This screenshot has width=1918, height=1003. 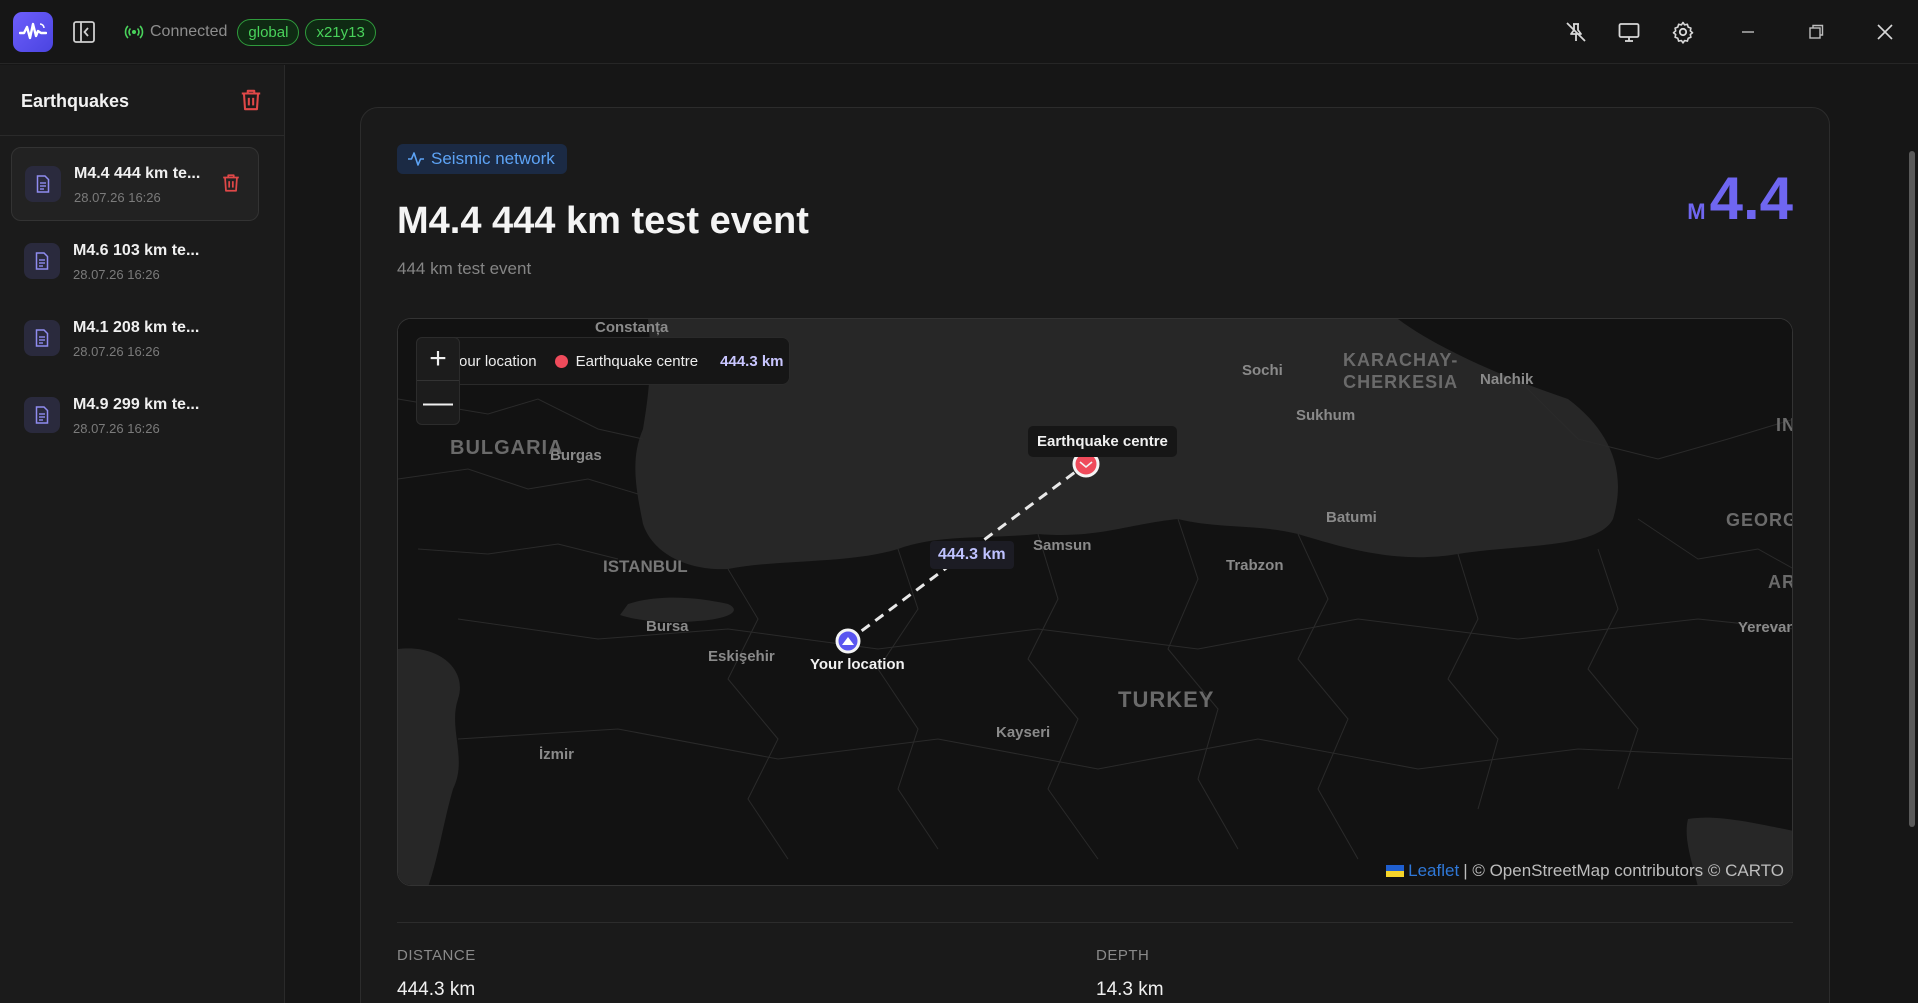 I want to click on clear-all-button, so click(x=251, y=100).